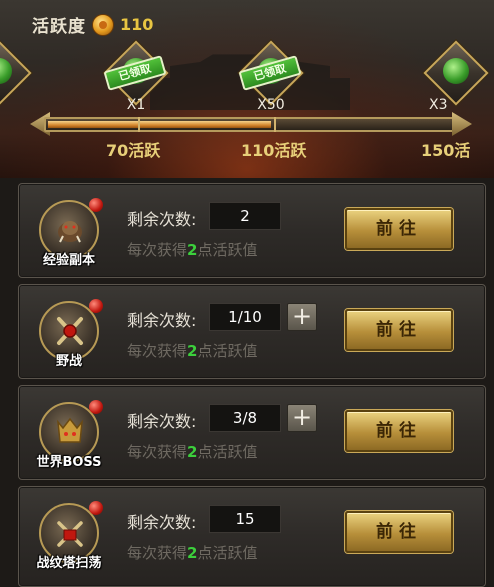 This screenshot has height=587, width=494. Describe the element at coordinates (159, 124) in the screenshot. I see `progress-fill` at that location.